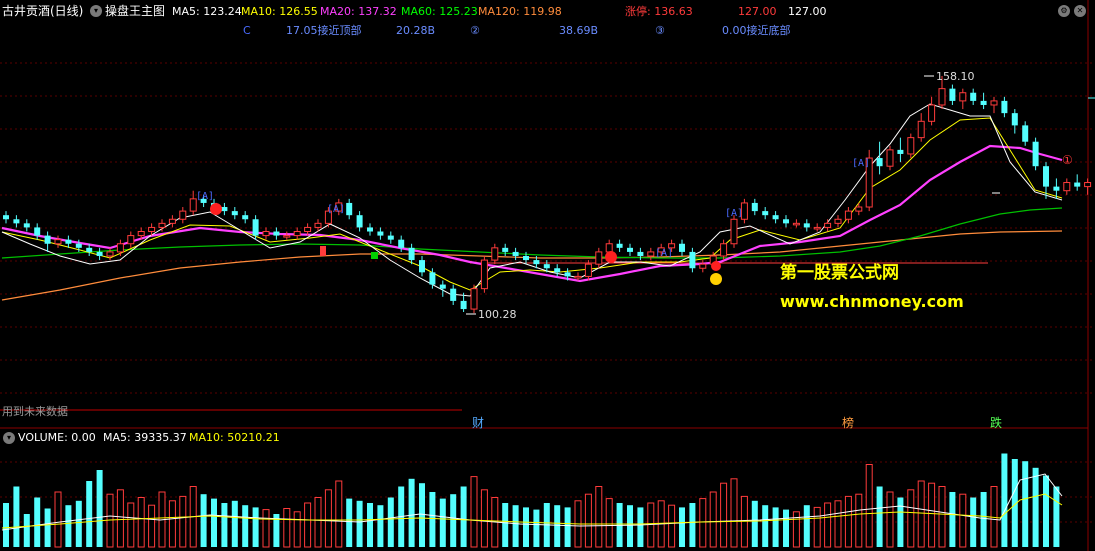 This screenshot has width=1095, height=551. I want to click on signal-label-a5: [A], so click(861, 163).